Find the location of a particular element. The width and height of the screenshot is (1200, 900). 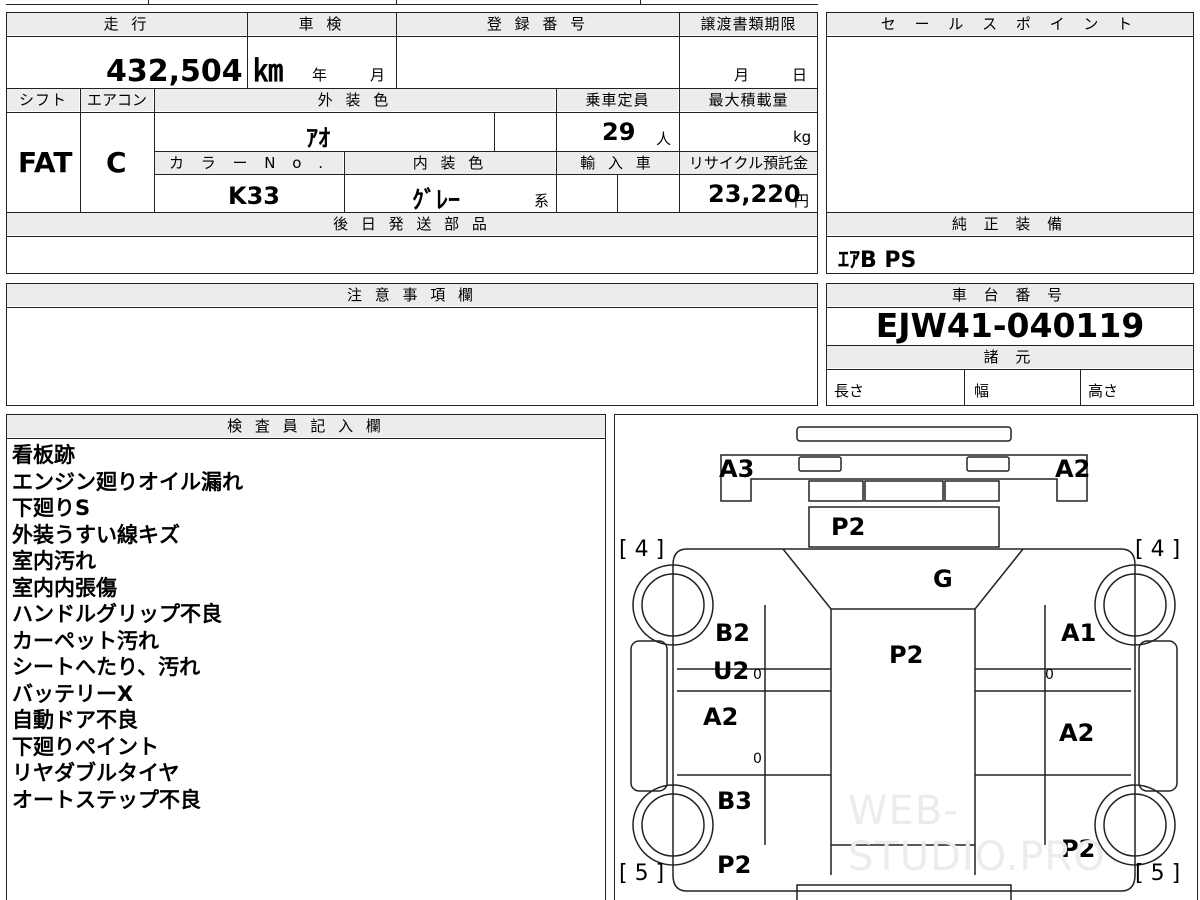

inspection-month: 月 is located at coordinates (378, 75).